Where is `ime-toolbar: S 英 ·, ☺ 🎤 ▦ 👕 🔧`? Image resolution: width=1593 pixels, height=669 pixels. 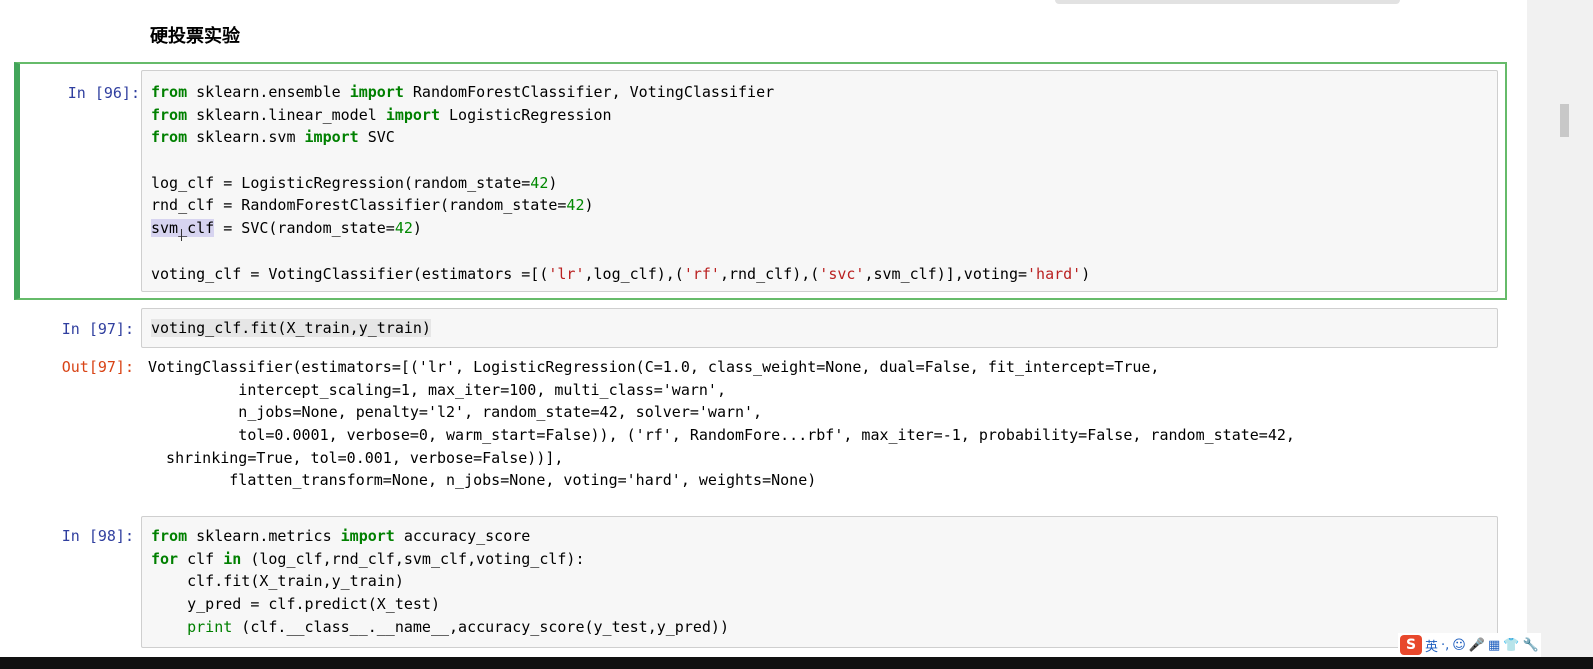
ime-toolbar: S 英 ·, ☺ 🎤 ▦ 👕 🔧 is located at coordinates (1469, 645).